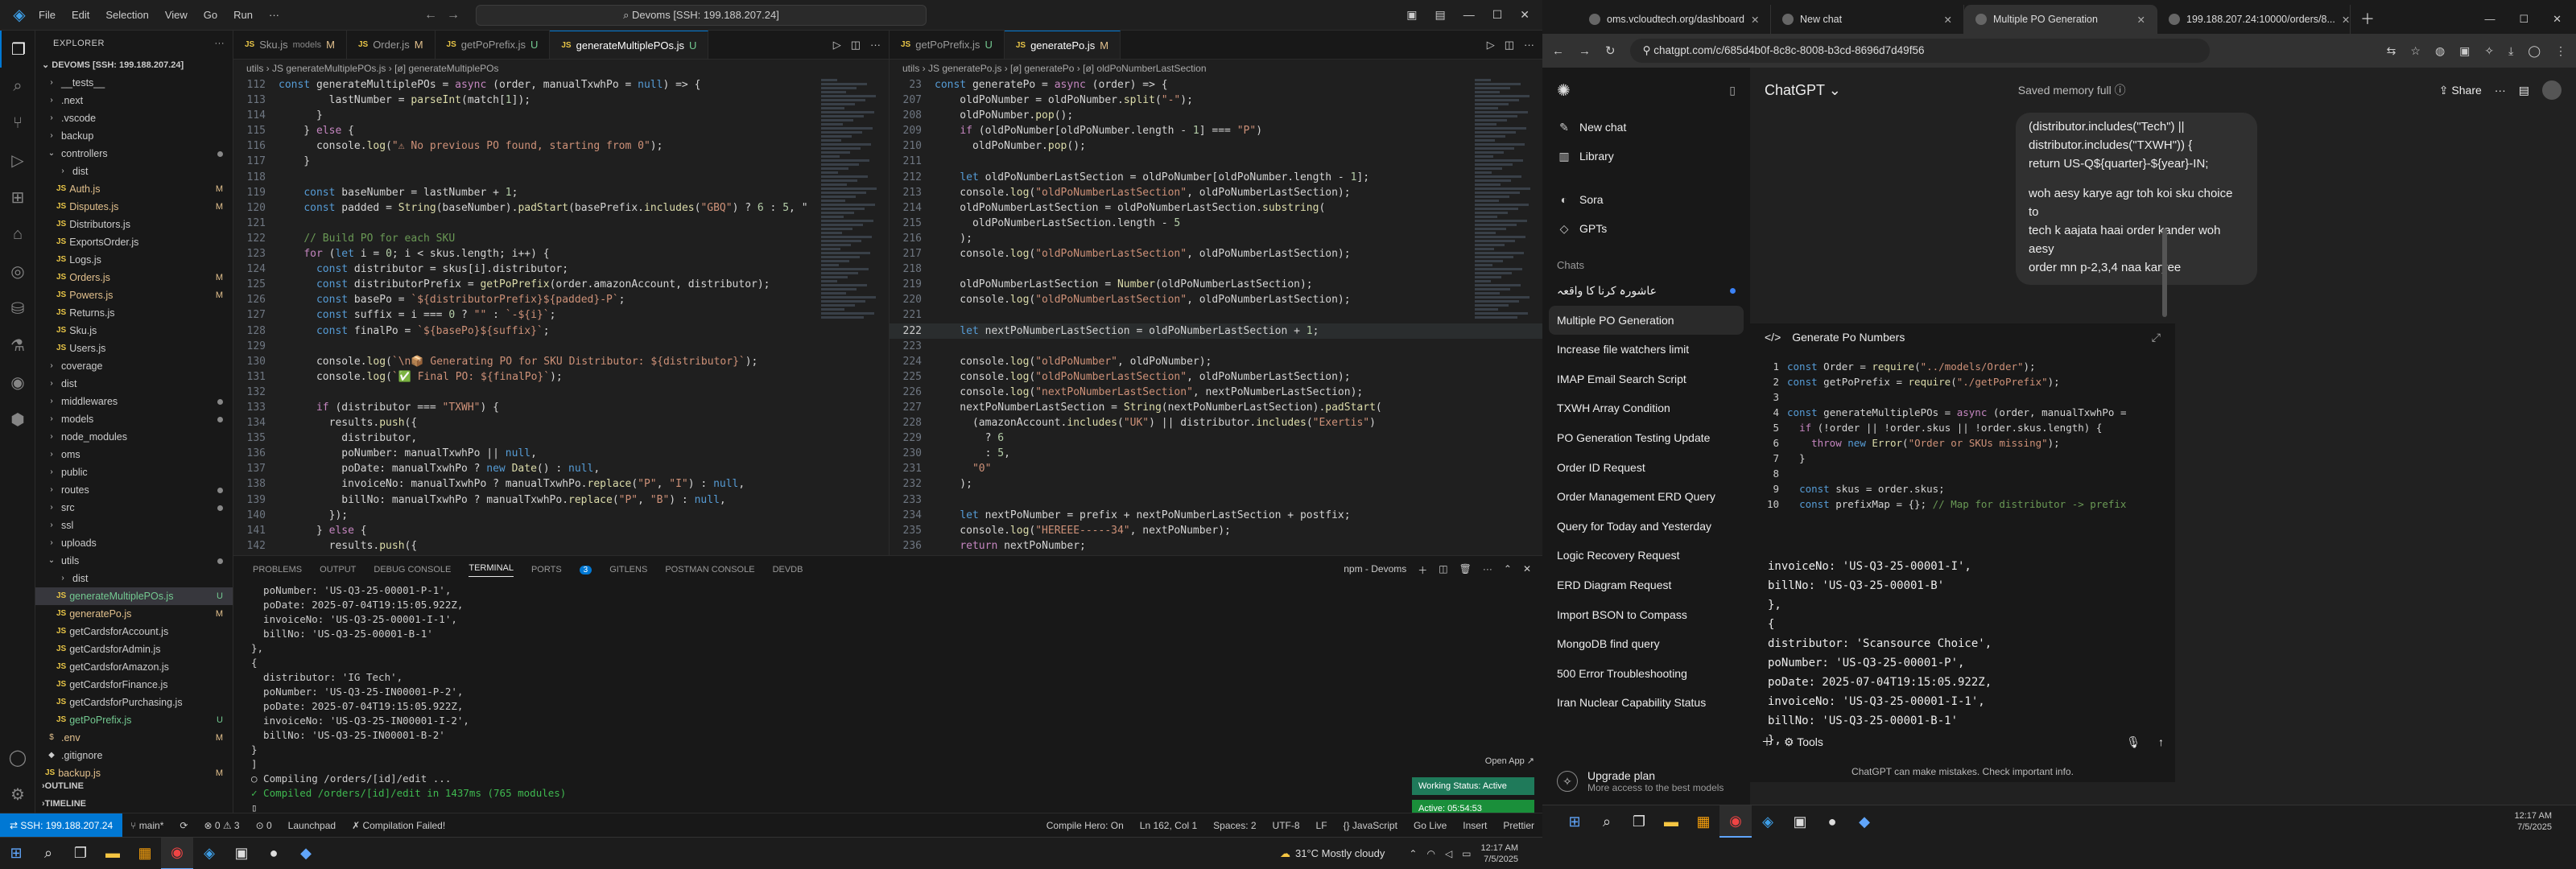 The image size is (2576, 869). What do you see at coordinates (1511, 853) in the screenshot?
I see `clock: 12:17 AM 7/5/2025` at bounding box center [1511, 853].